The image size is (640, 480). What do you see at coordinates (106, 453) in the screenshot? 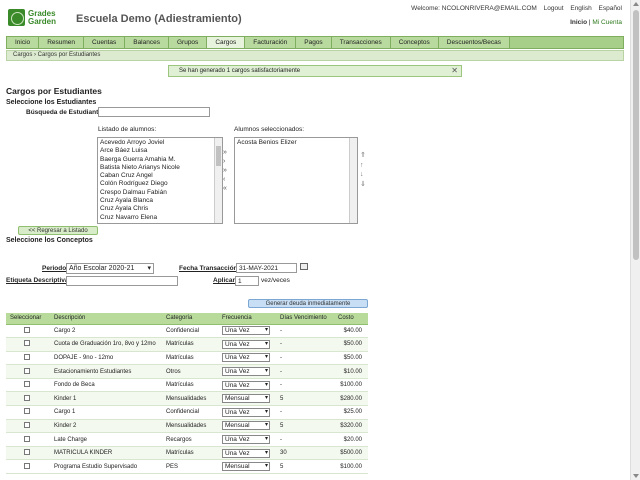
I see `row-description: MATRICULA KINDER` at bounding box center [106, 453].